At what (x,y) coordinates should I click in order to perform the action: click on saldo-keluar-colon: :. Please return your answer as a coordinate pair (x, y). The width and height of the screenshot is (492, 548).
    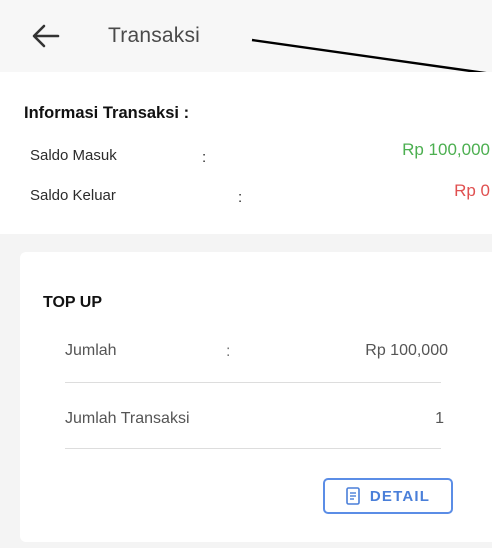
    Looking at the image, I should click on (240, 197).